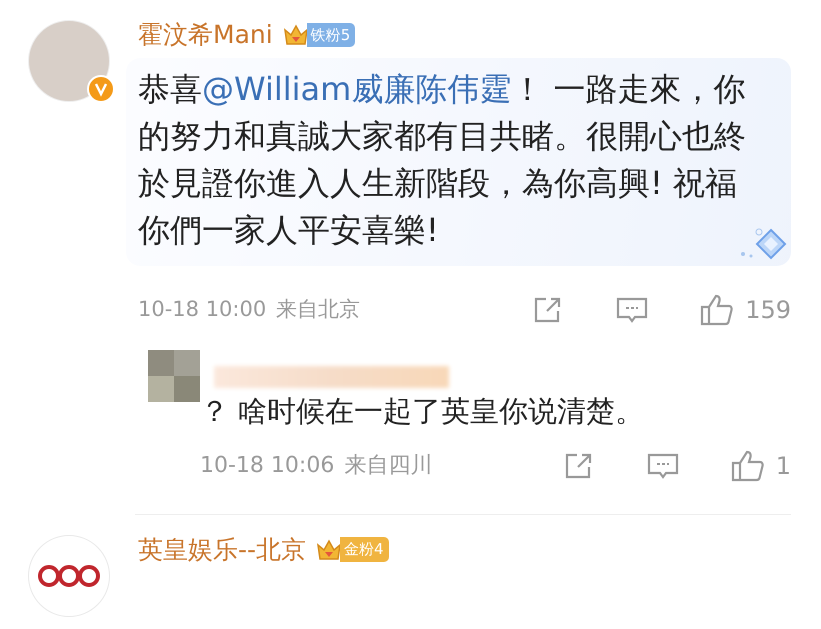  I want to click on comment-location: 来自四川, so click(388, 466).